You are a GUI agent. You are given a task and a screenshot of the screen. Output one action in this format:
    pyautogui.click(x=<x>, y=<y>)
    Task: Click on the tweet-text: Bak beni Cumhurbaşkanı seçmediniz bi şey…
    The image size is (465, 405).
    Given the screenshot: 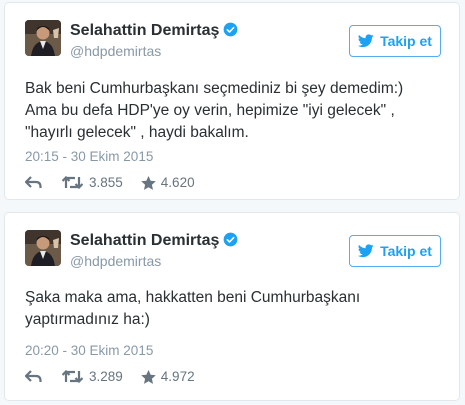 What is the action you would take?
    pyautogui.click(x=214, y=110)
    